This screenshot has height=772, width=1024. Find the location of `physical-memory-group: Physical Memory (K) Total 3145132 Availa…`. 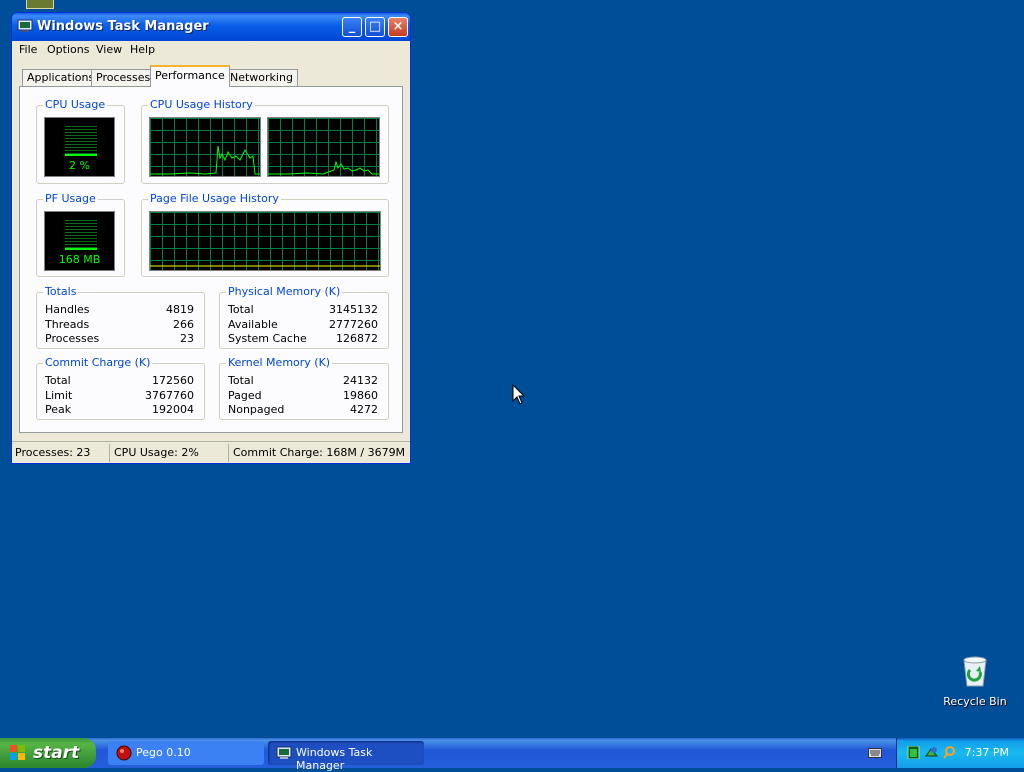

physical-memory-group: Physical Memory (K) Total 3145132 Availa… is located at coordinates (304, 317).